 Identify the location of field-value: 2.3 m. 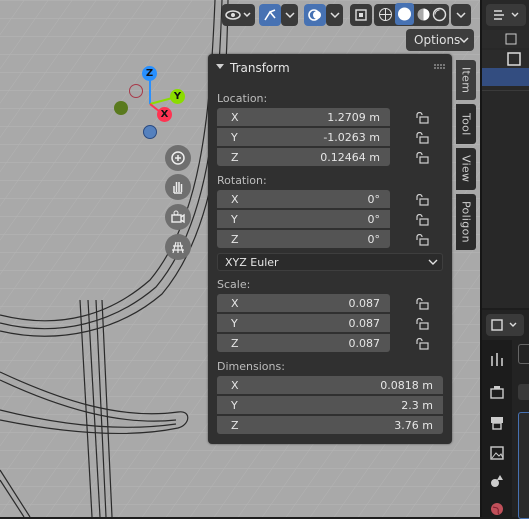
(417, 405).